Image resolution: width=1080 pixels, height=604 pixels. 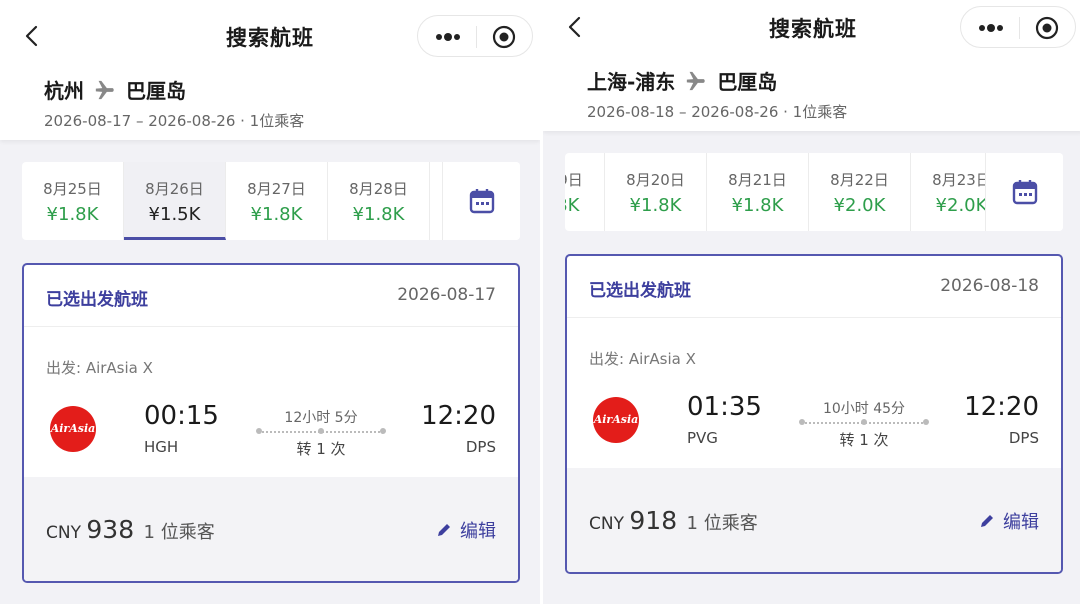 What do you see at coordinates (653, 520) in the screenshot?
I see `price-amount: 918` at bounding box center [653, 520].